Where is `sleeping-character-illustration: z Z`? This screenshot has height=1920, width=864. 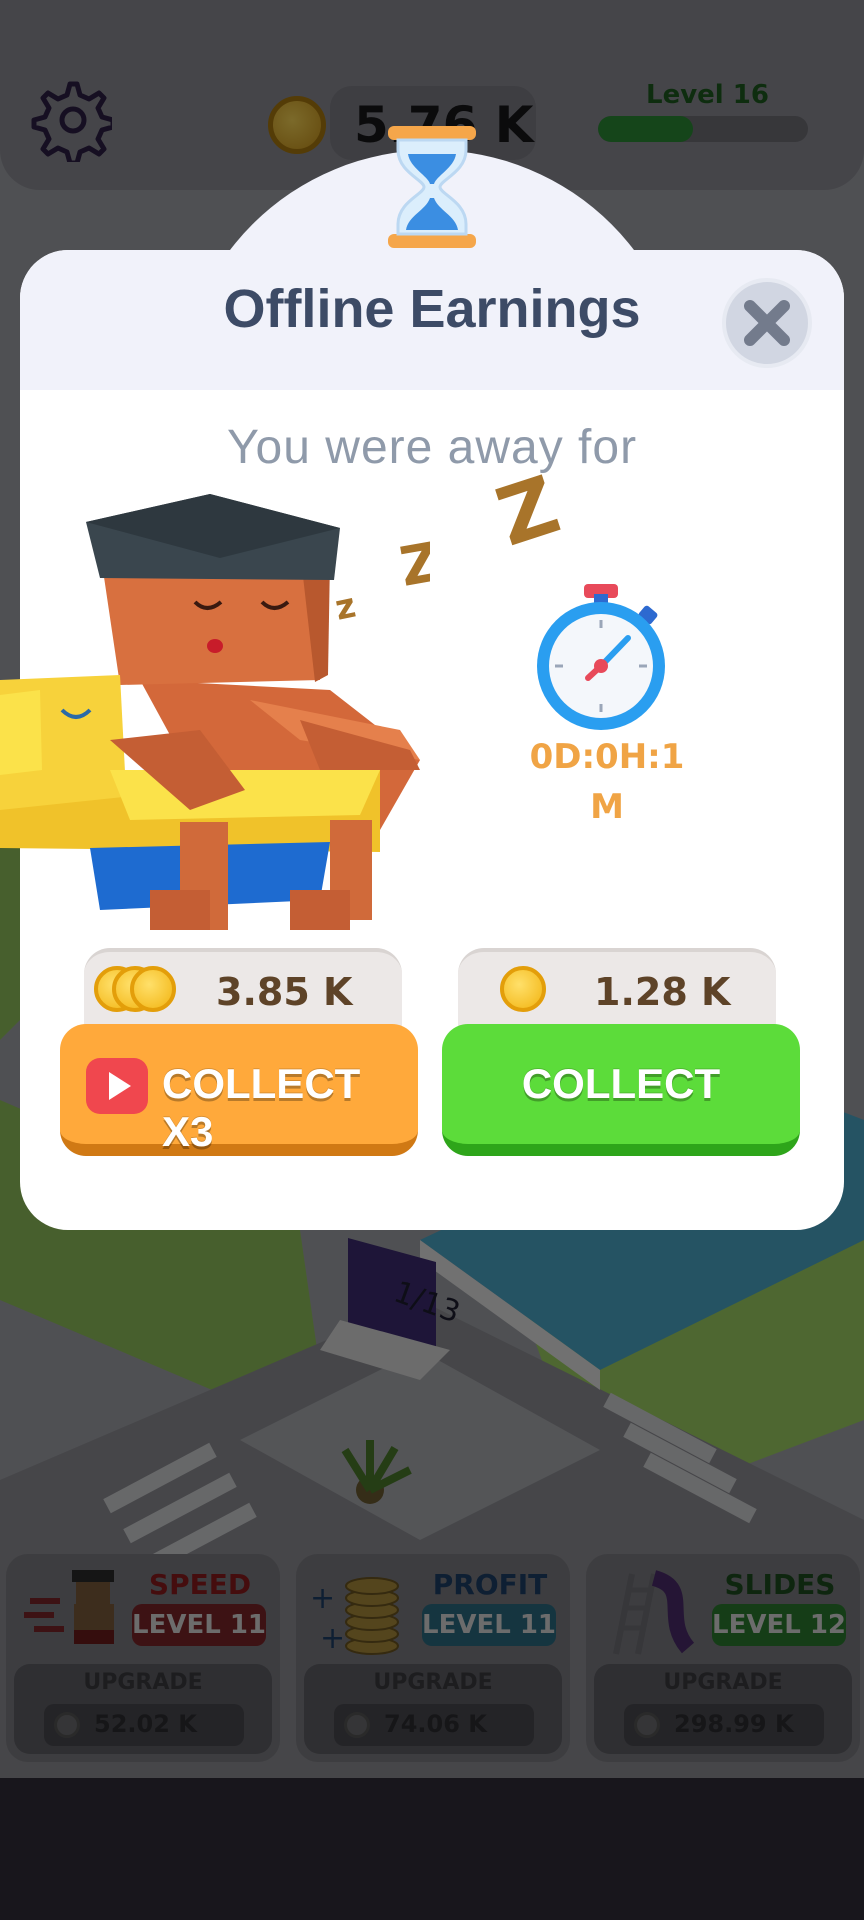
sleeping-character-illustration: z Z is located at coordinates (215, 712).